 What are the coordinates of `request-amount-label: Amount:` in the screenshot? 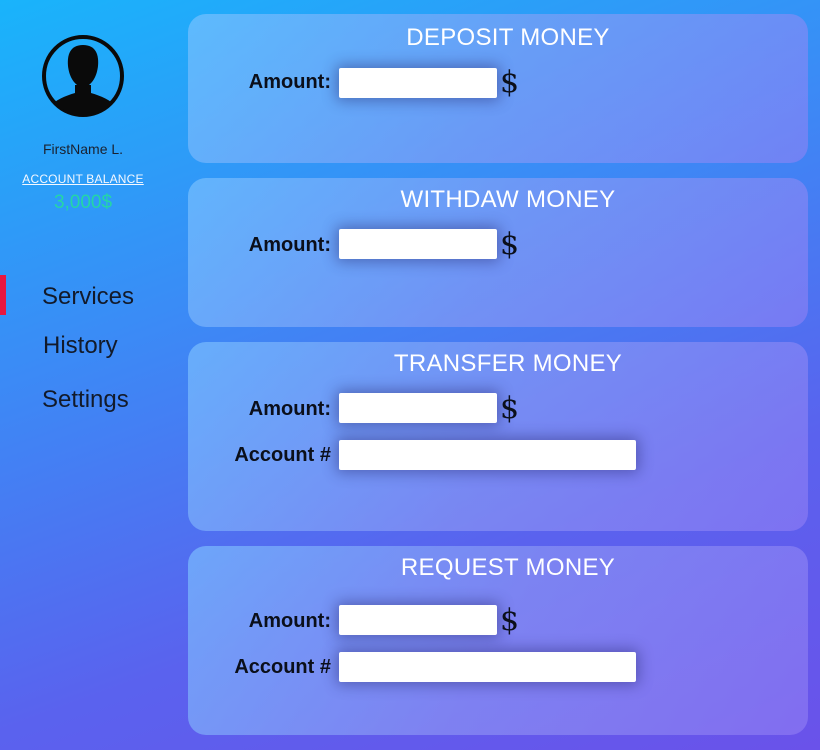 It's located at (289, 621).